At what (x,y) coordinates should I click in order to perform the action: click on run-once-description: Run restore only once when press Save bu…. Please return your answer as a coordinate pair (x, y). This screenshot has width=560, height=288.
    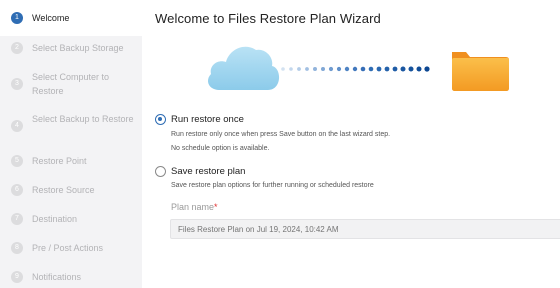
    Looking at the image, I should click on (281, 134).